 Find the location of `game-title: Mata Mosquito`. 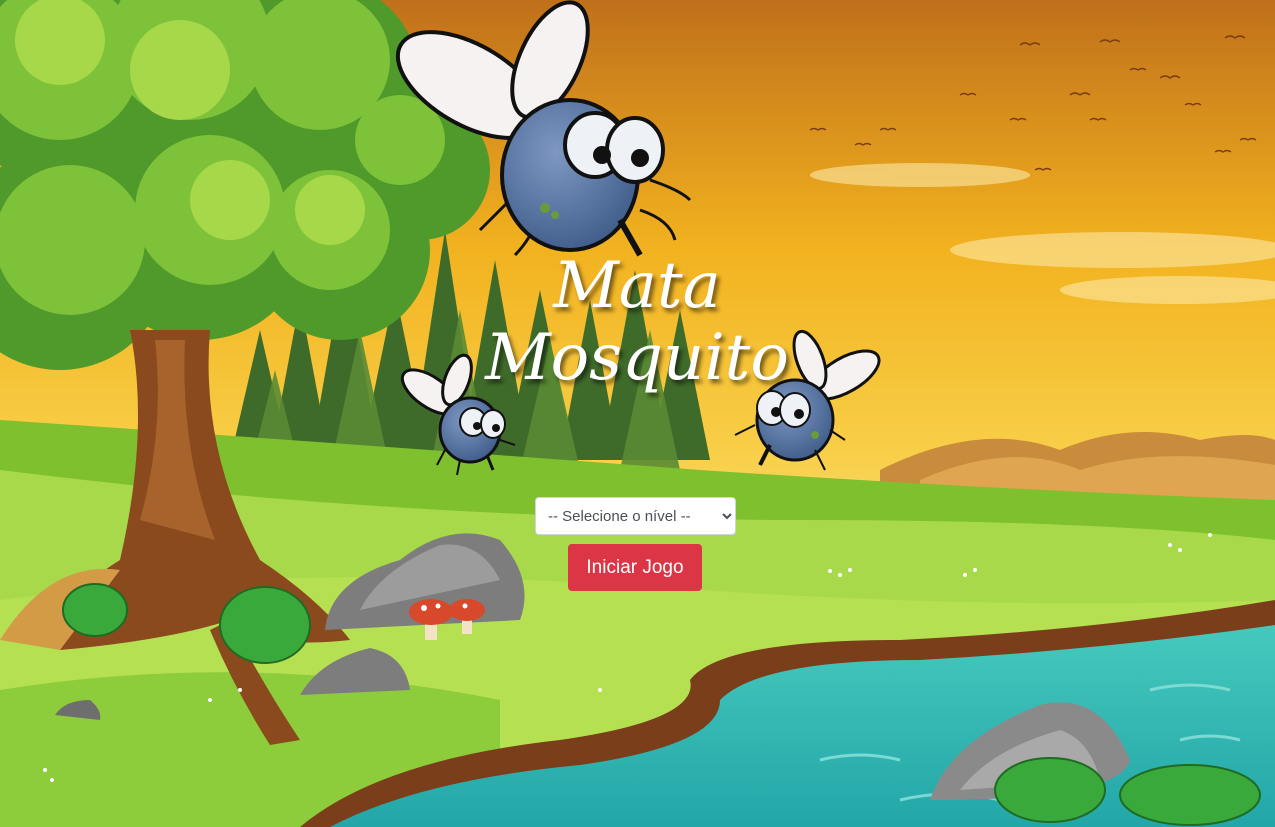

game-title: Mata Mosquito is located at coordinates (637, 322).